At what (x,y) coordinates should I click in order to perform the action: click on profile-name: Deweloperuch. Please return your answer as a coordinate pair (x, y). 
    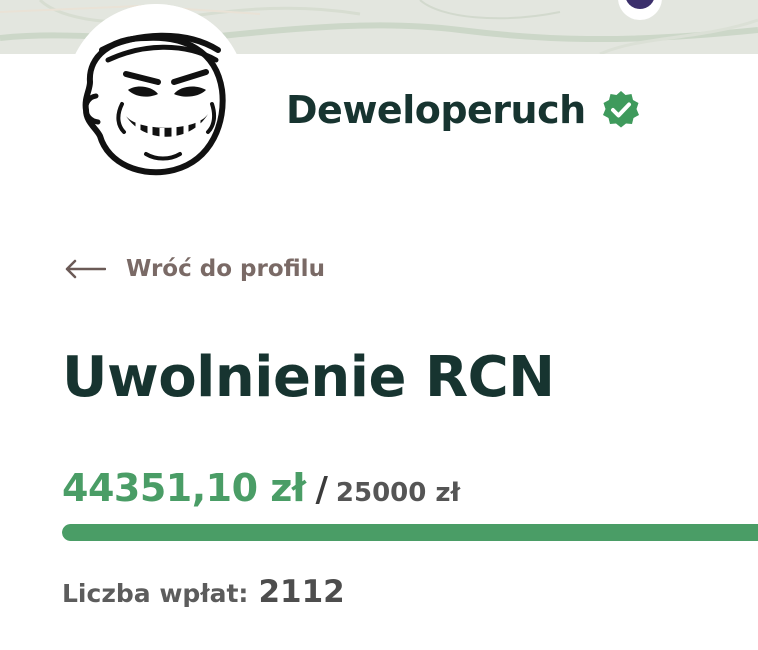
    Looking at the image, I should click on (436, 110).